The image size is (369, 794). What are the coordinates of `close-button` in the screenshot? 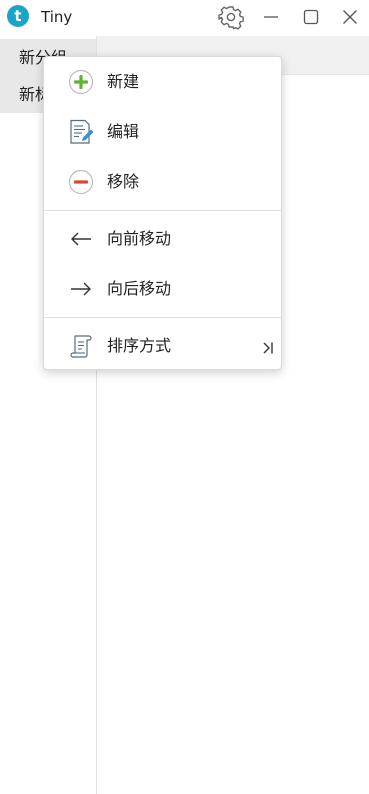 It's located at (350, 17).